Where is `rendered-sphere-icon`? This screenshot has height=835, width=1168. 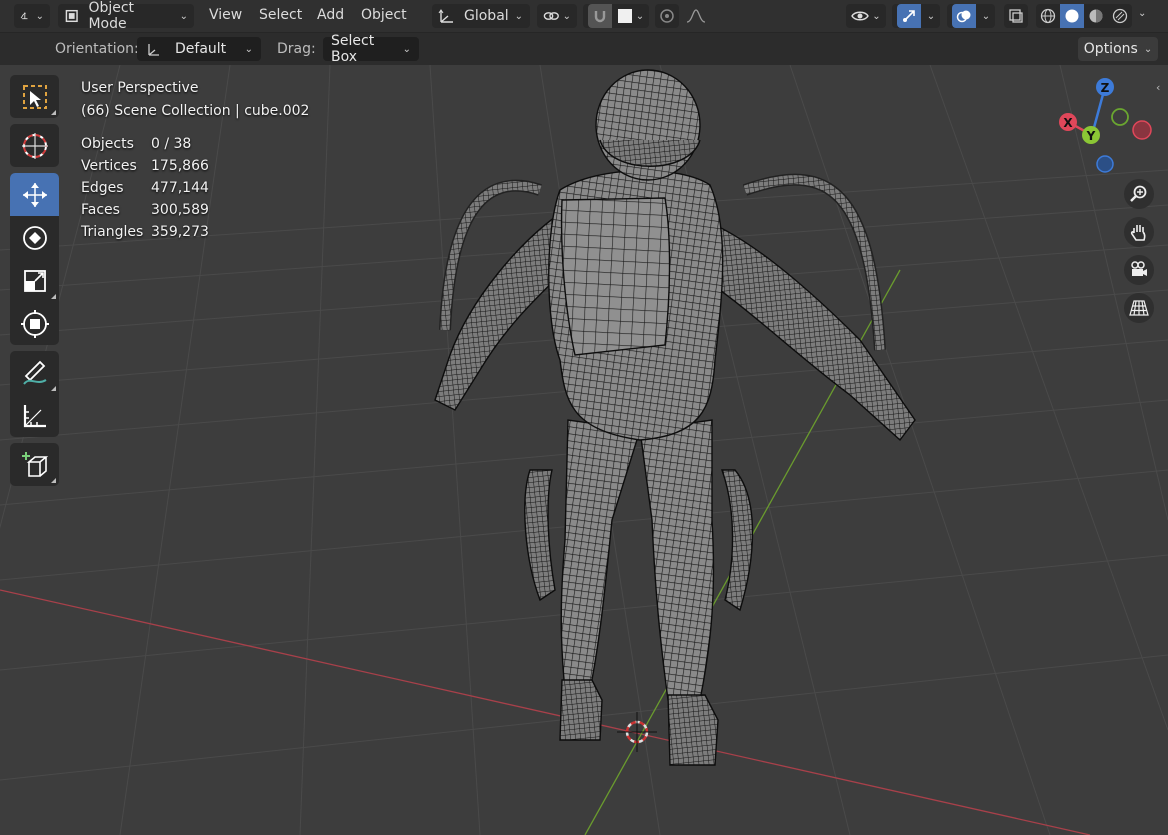 rendered-sphere-icon is located at coordinates (1120, 16).